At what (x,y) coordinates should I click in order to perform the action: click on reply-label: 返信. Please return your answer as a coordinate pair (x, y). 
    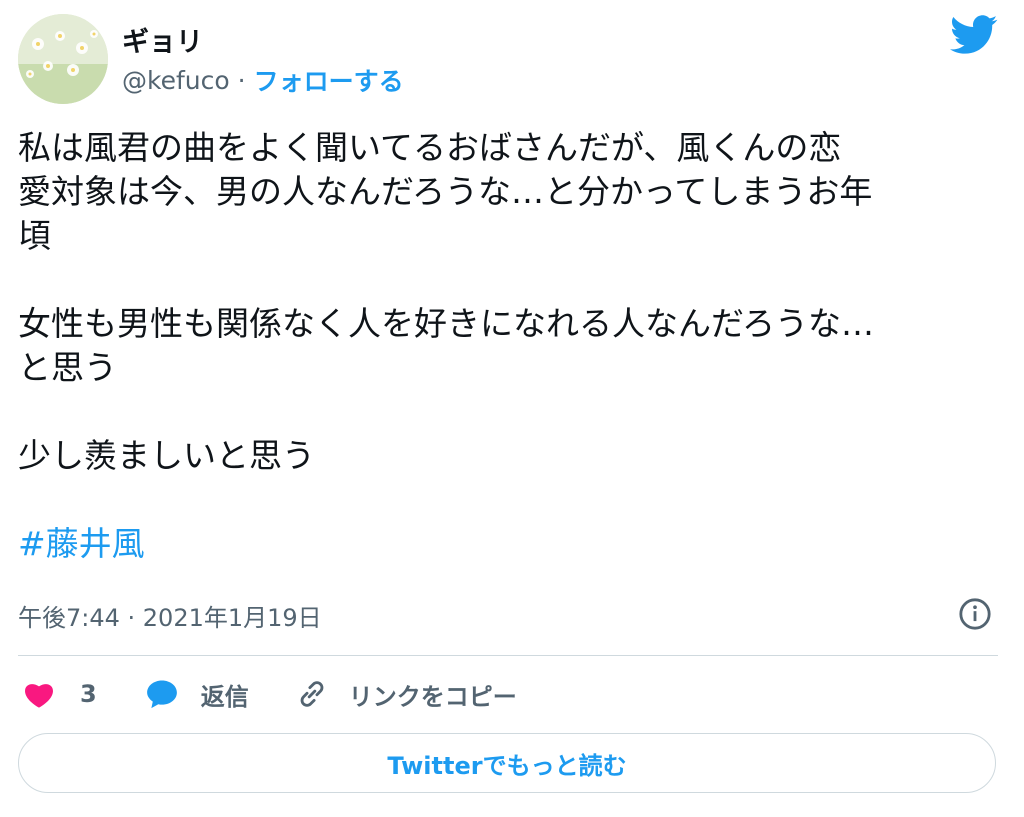
    Looking at the image, I should click on (224, 696).